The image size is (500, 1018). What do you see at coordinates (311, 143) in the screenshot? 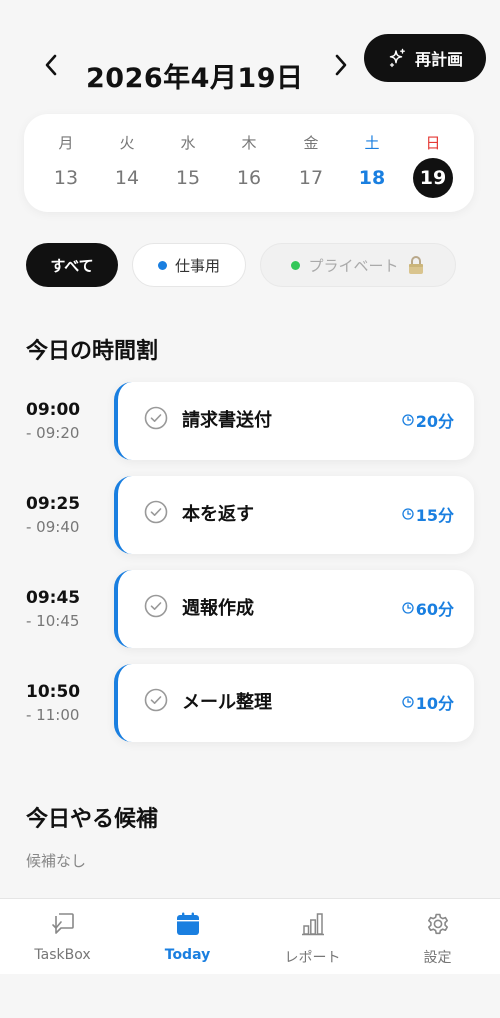
I see `weekday-label: 金` at bounding box center [311, 143].